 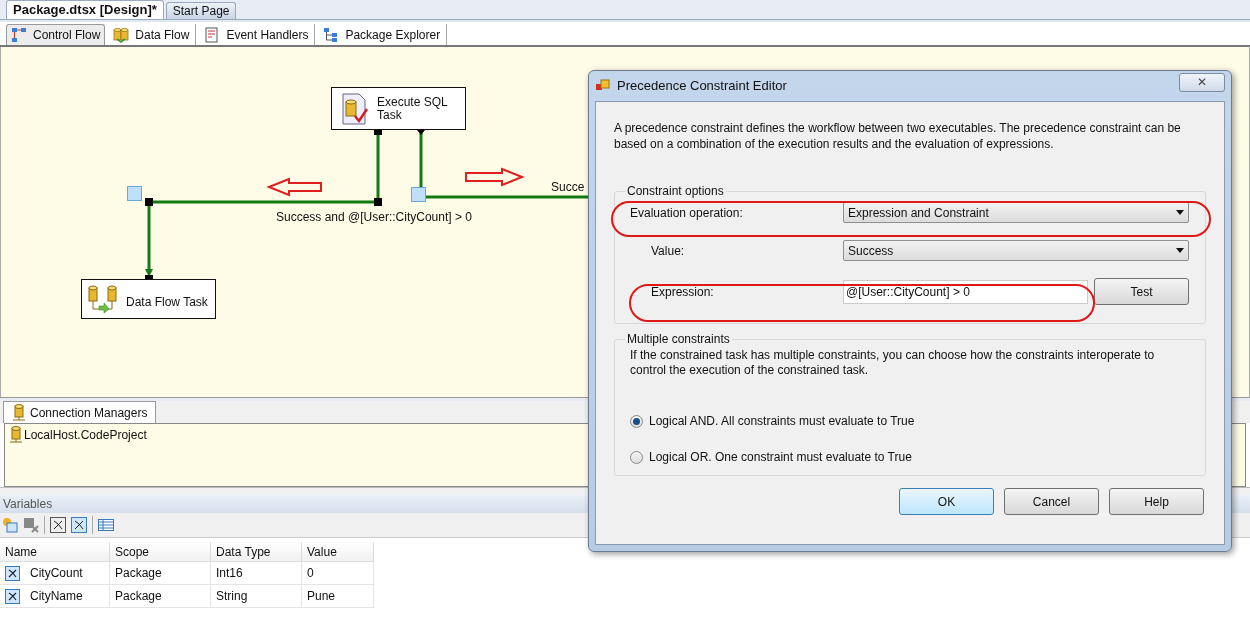 What do you see at coordinates (80, 412) in the screenshot?
I see `connection-managers-tab: Connection Managers` at bounding box center [80, 412].